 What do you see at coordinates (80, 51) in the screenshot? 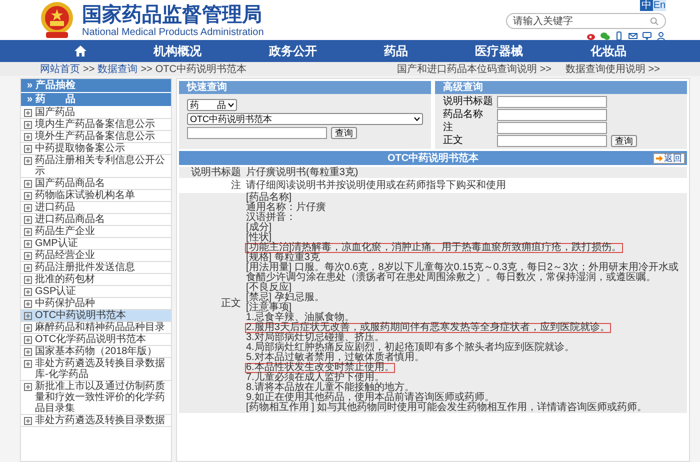
I see `home-icon` at bounding box center [80, 51].